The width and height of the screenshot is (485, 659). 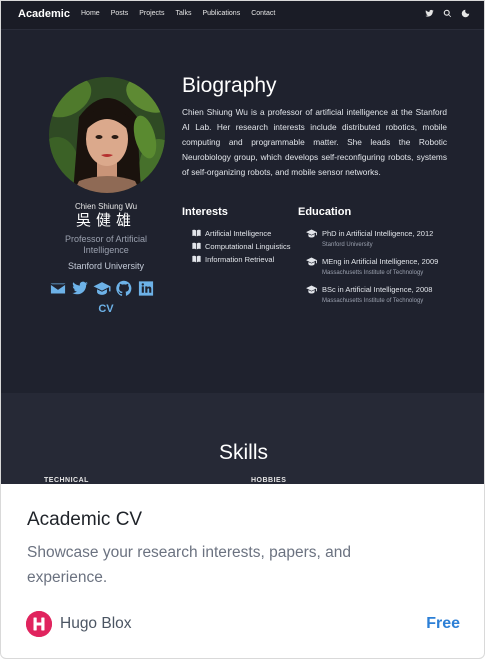 I want to click on cv-link: CV, so click(x=106, y=309).